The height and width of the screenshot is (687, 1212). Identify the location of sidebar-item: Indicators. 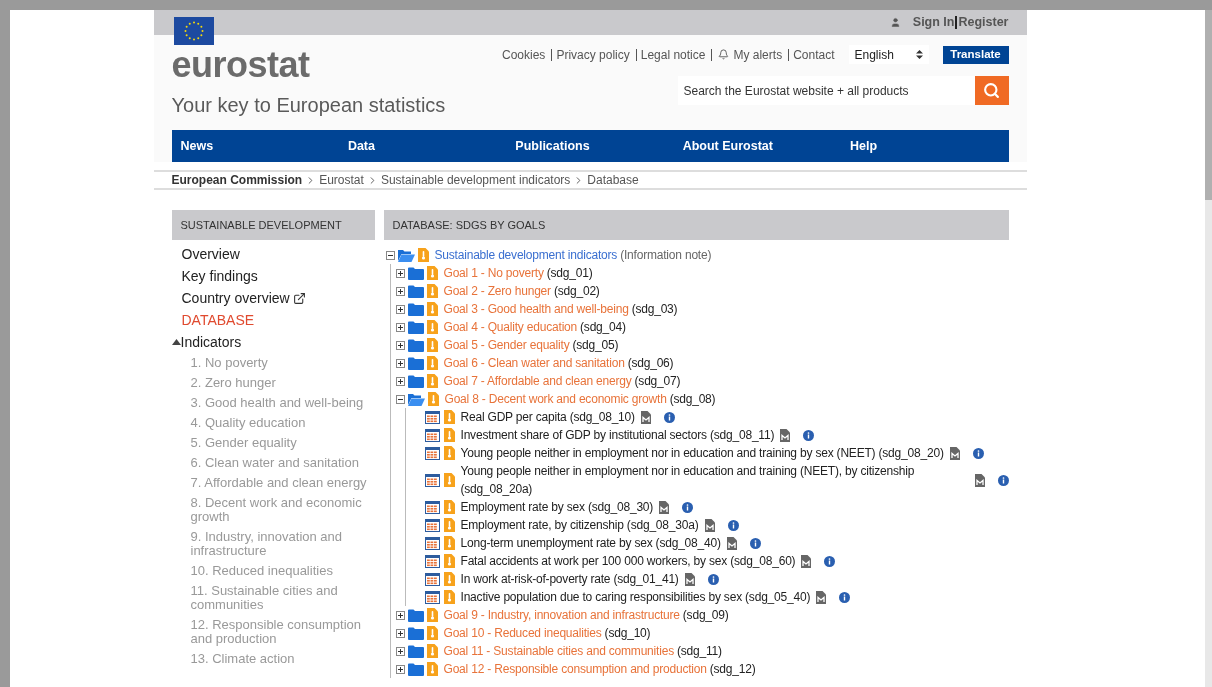
(211, 342).